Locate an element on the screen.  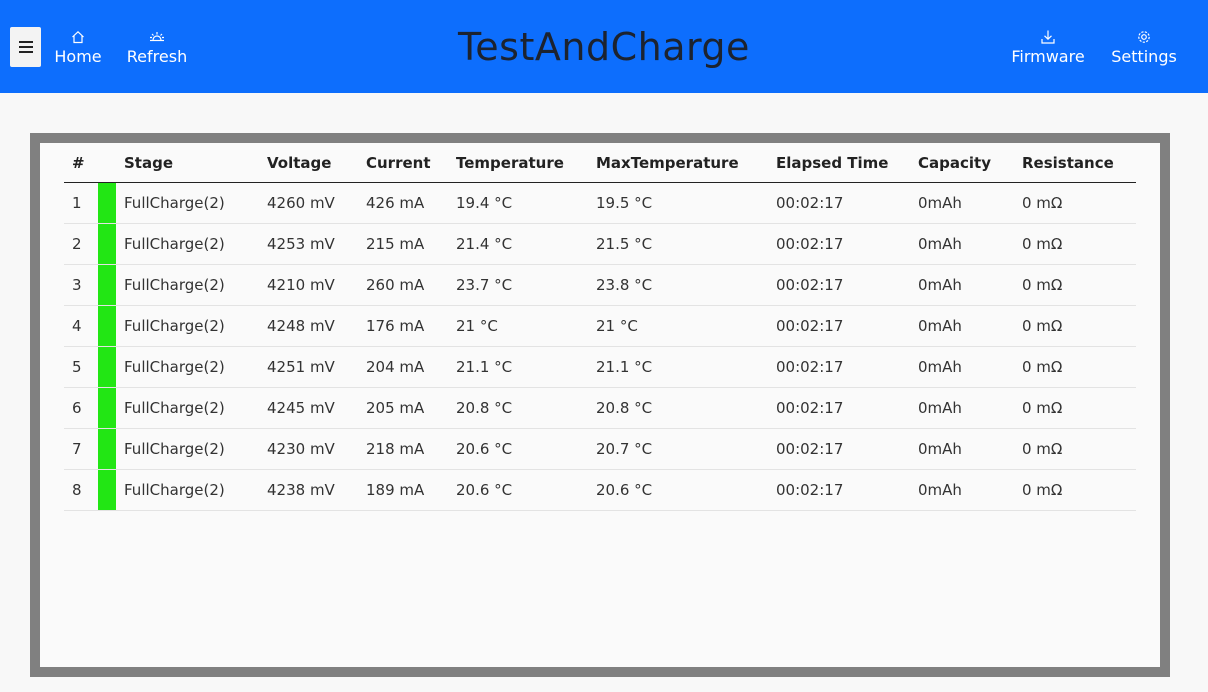
col-header-max-temperature: MaxTemperature is located at coordinates (678, 163).